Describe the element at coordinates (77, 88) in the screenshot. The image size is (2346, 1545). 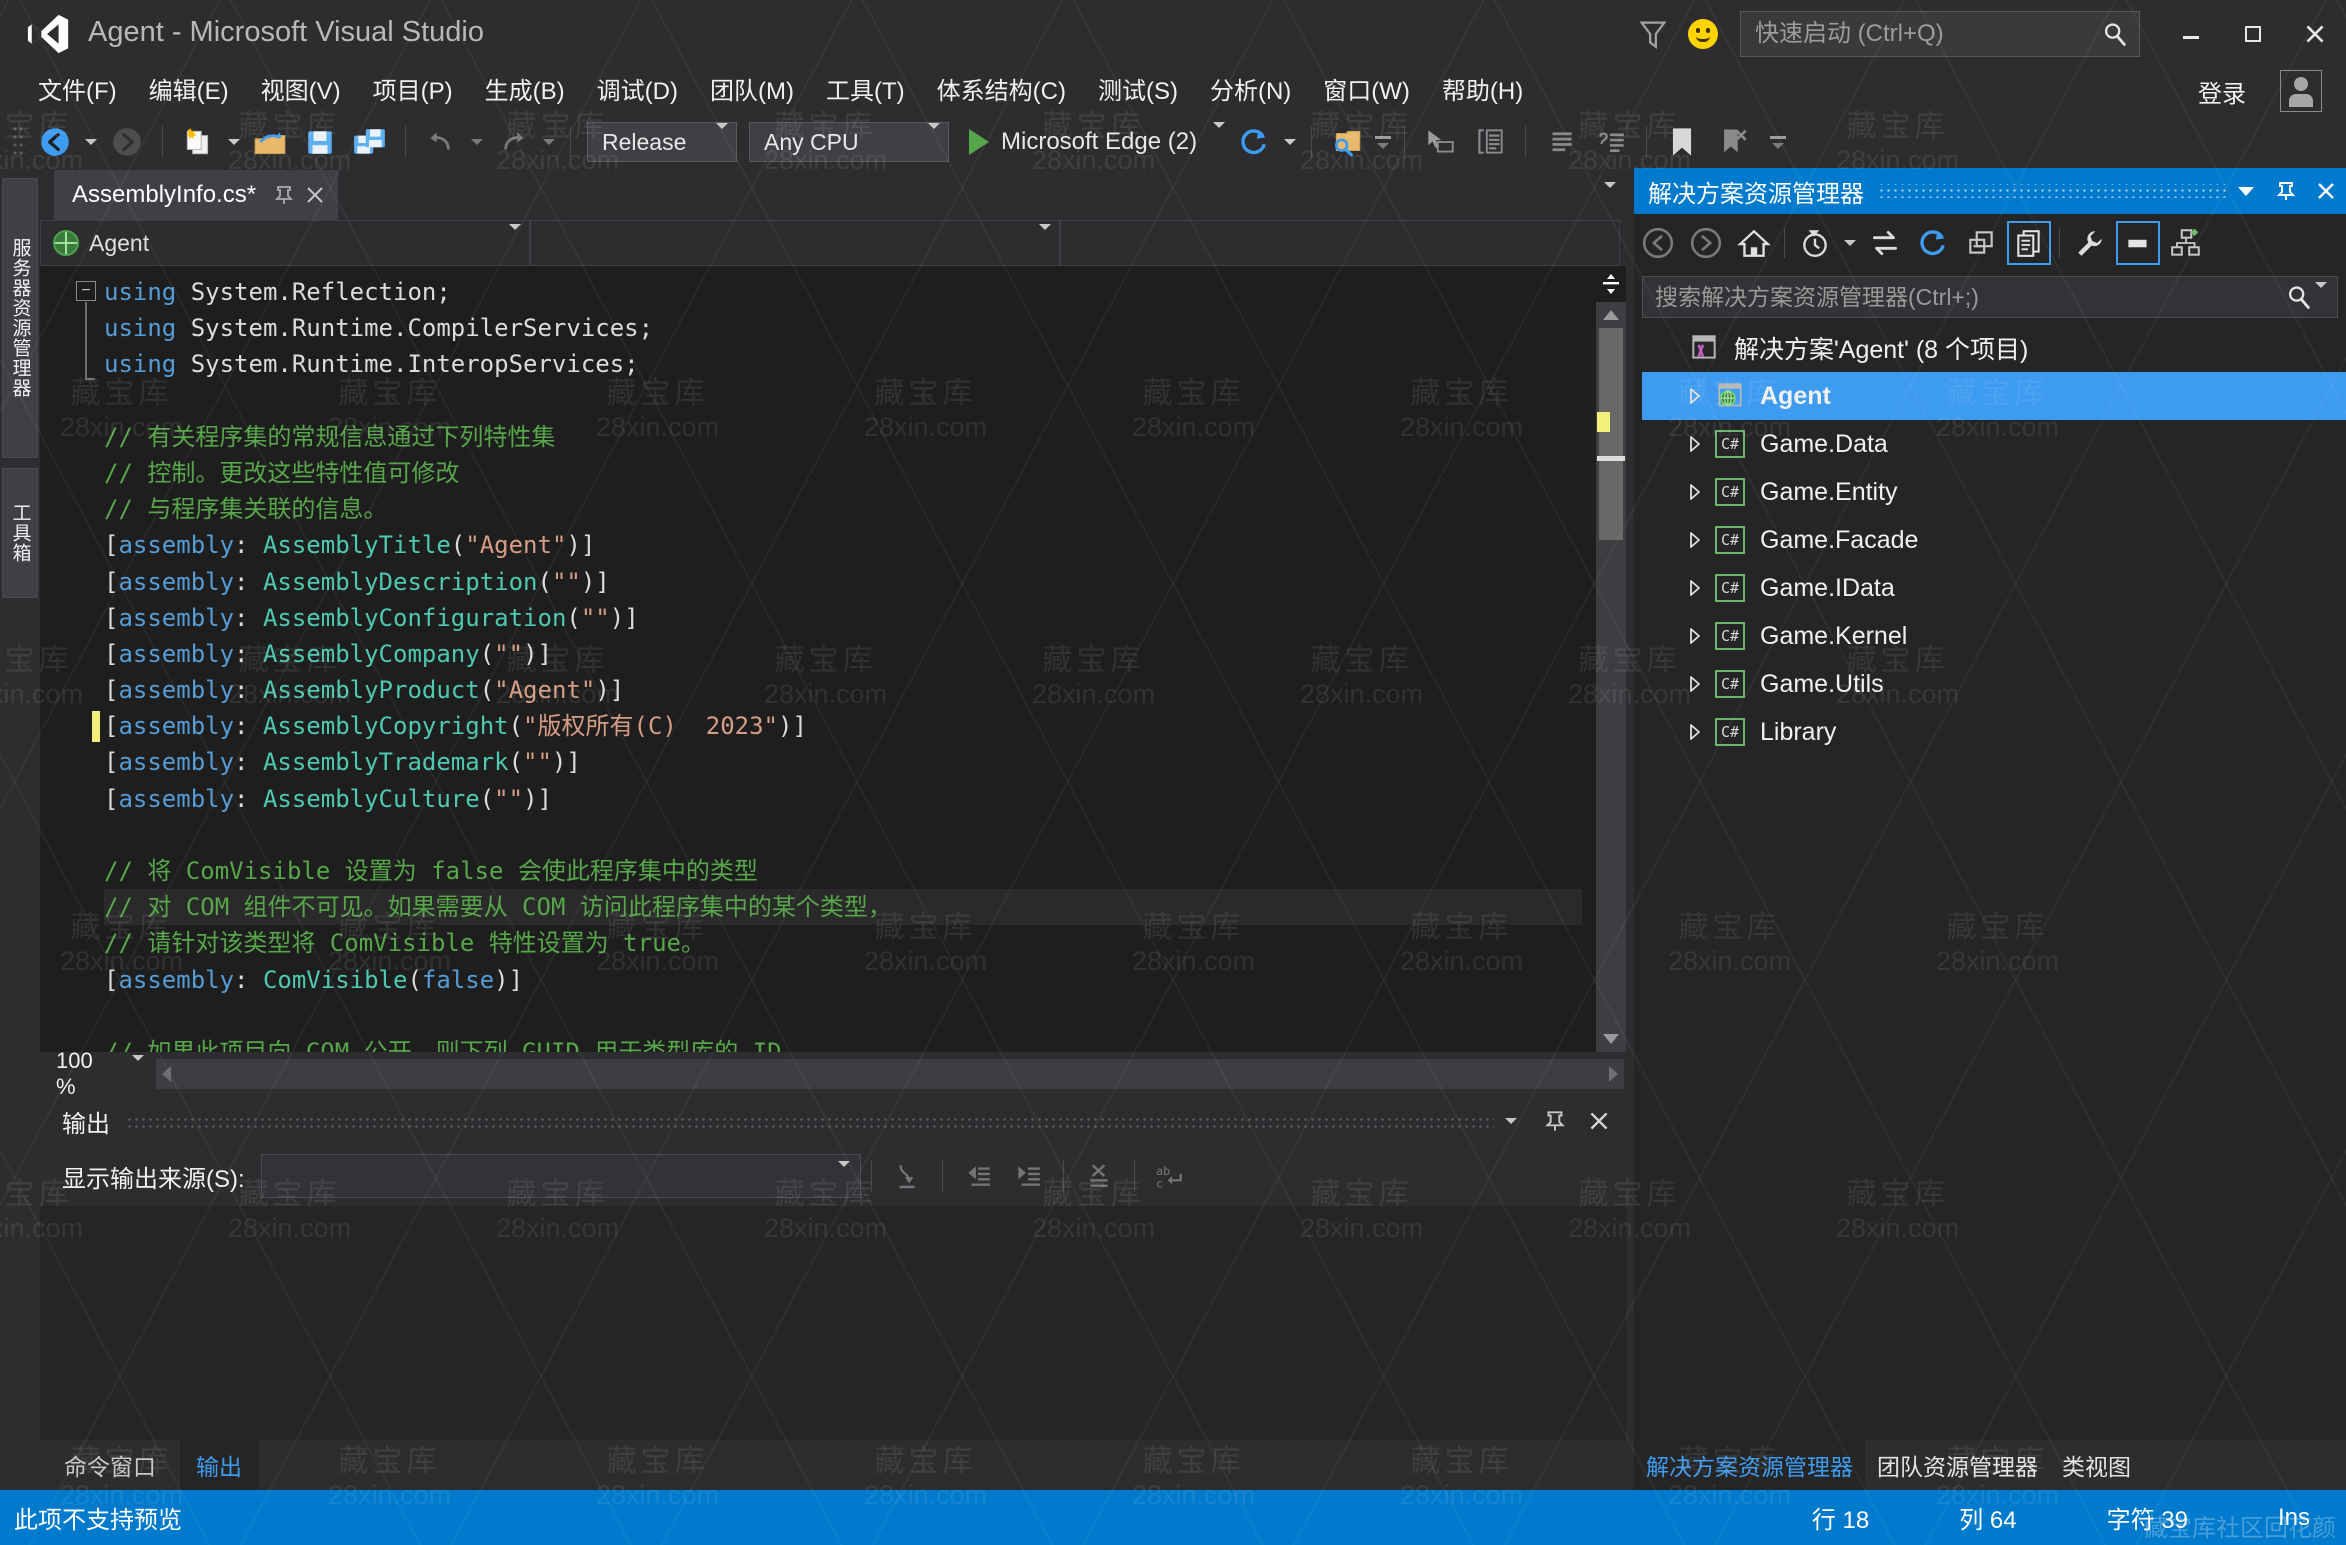
I see `menu-item-file: 文件(F)` at that location.